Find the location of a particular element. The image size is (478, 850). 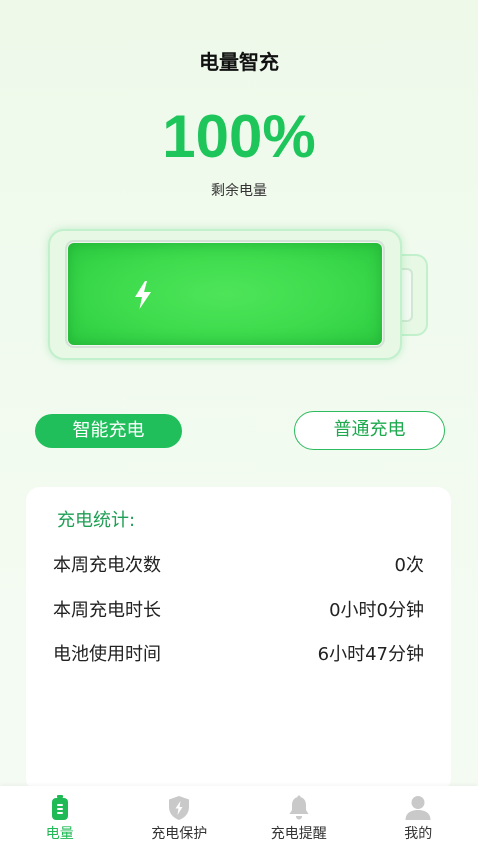

stats-title: 充电统计: is located at coordinates (96, 520).